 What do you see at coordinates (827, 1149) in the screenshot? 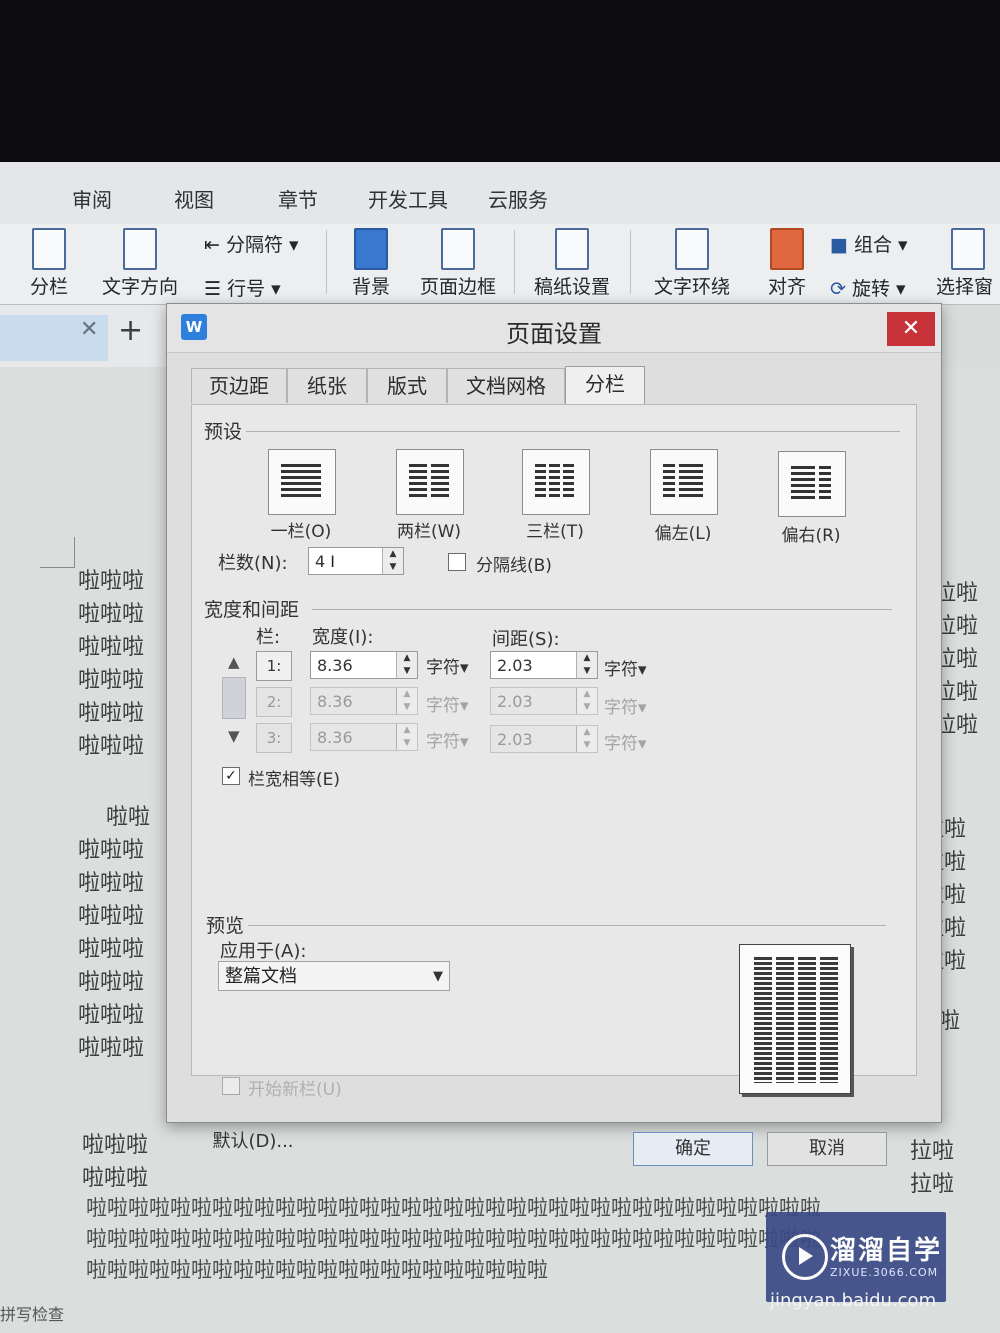
I see `cancel-button: 取消` at bounding box center [827, 1149].